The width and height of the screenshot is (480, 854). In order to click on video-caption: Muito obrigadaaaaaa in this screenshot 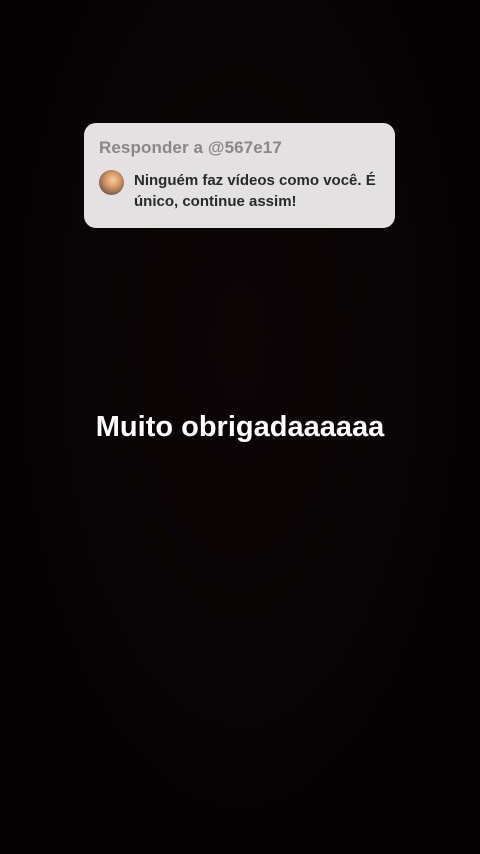, I will do `click(240, 427)`.